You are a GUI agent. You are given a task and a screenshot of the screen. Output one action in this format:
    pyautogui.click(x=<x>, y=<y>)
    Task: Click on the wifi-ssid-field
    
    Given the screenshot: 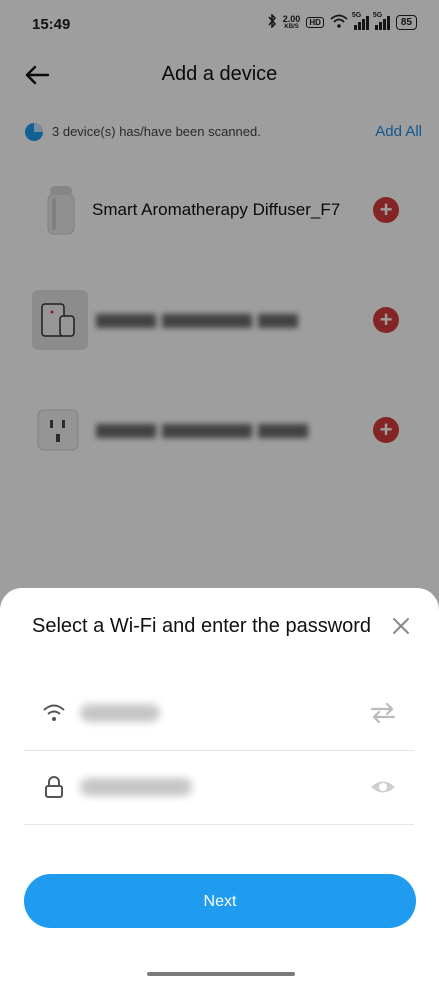 What is the action you would take?
    pyautogui.click(x=219, y=713)
    